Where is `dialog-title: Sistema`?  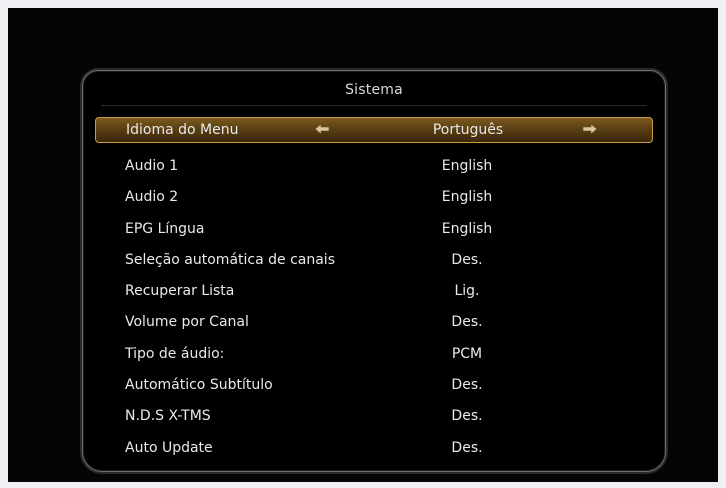
dialog-title: Sistema is located at coordinates (374, 90).